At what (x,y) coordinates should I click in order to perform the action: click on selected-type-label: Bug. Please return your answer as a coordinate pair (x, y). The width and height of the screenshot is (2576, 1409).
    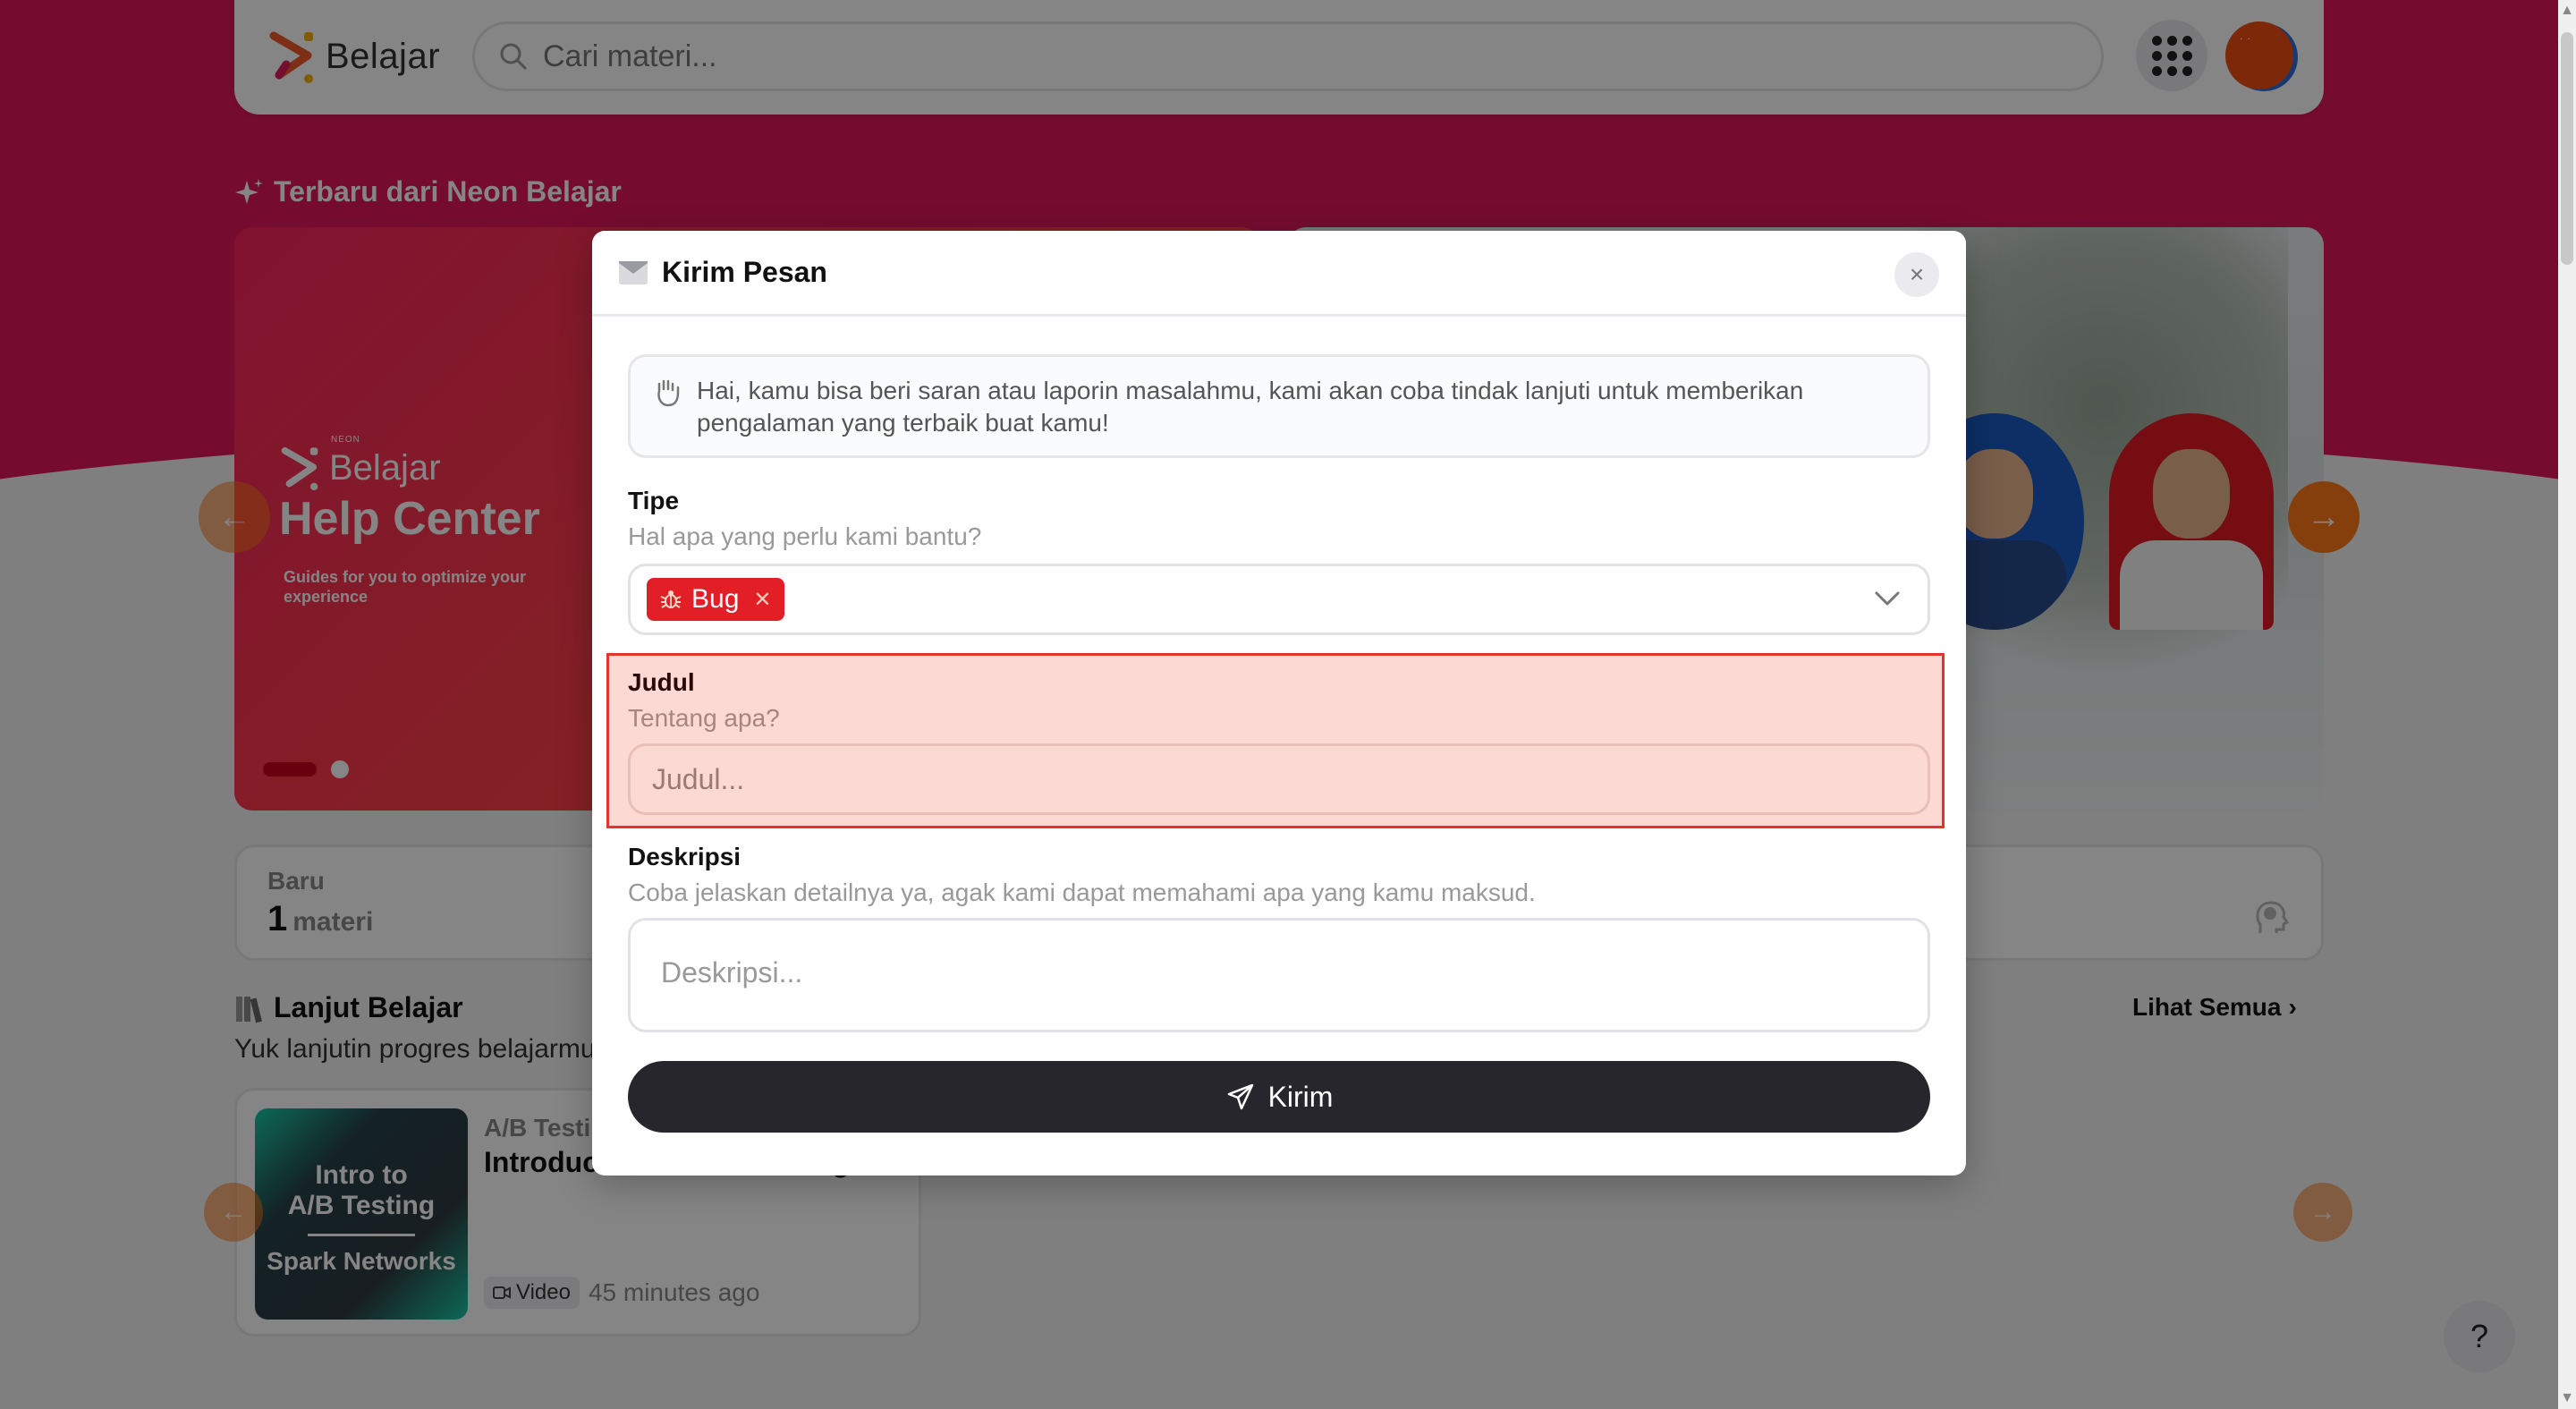
    Looking at the image, I should click on (715, 599).